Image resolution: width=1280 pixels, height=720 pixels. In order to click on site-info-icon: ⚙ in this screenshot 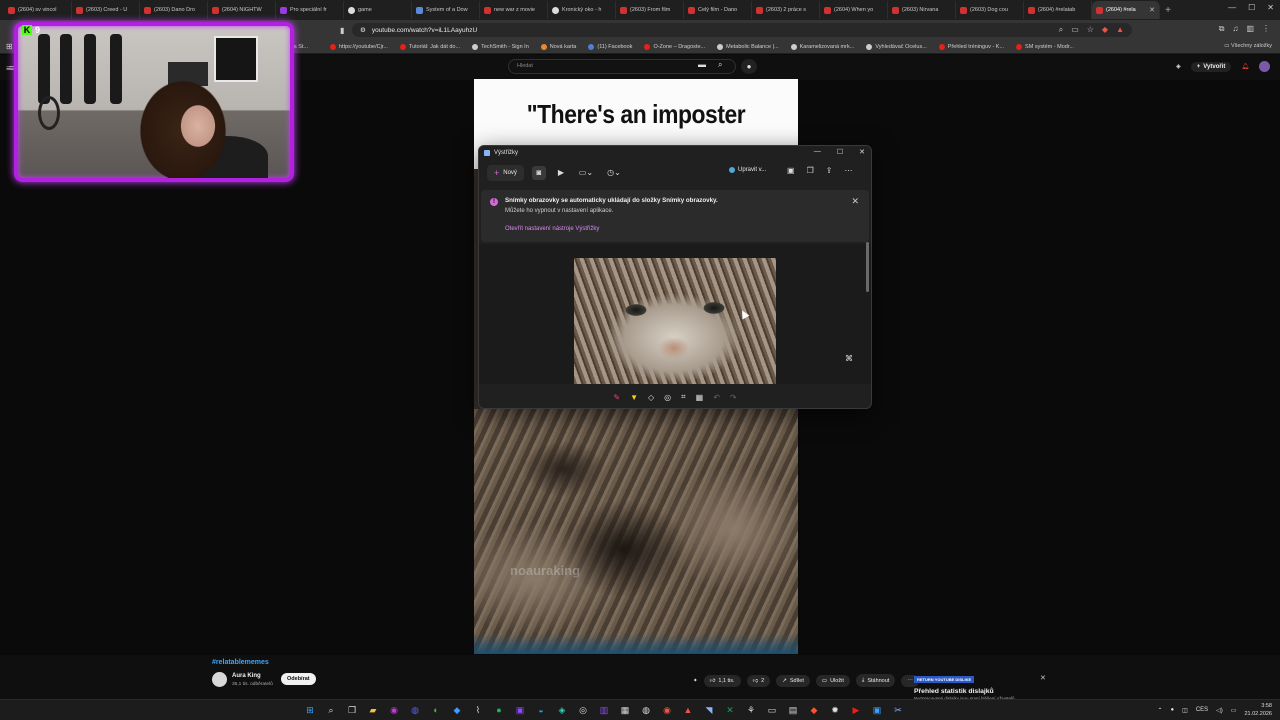, I will do `click(363, 30)`.